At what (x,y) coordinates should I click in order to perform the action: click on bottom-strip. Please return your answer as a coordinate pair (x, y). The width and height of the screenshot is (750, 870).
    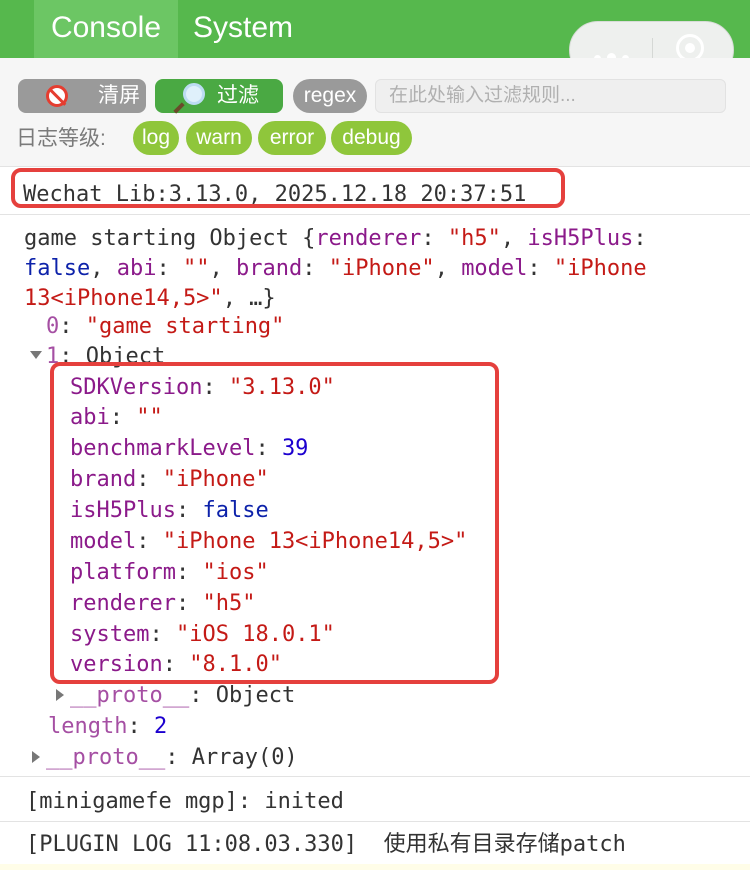
    Looking at the image, I should click on (375, 867).